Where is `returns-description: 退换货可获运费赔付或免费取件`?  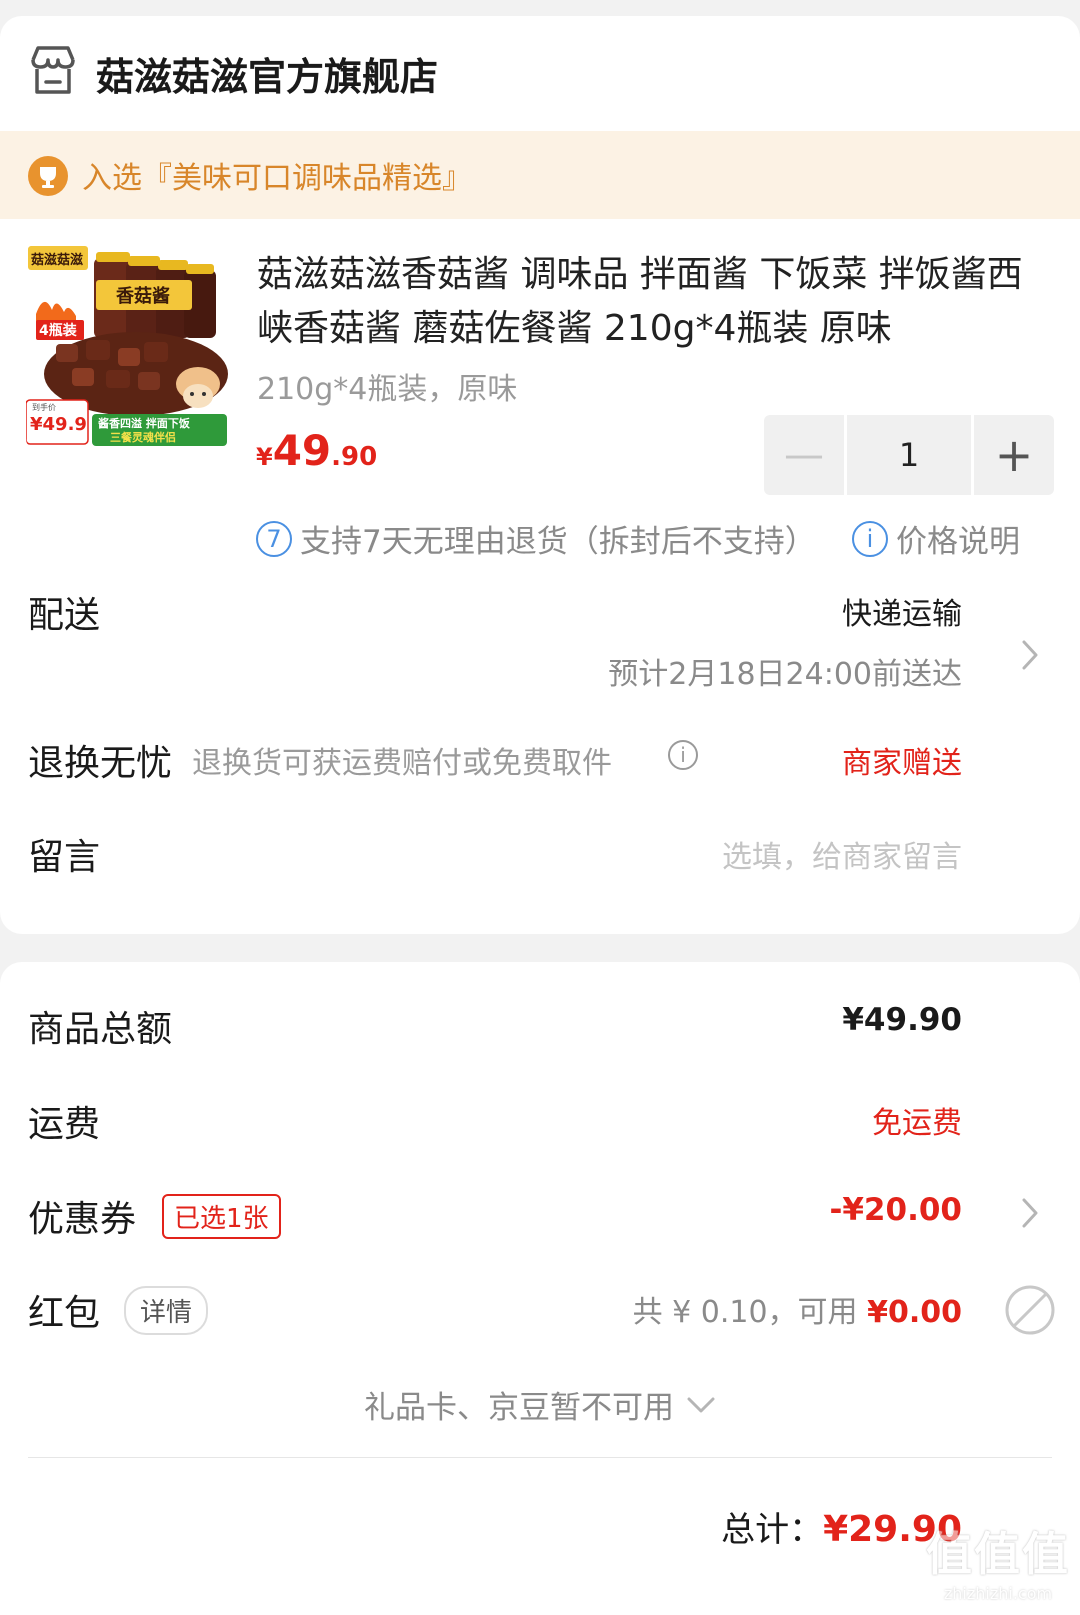 returns-description: 退换货可获运费赔付或免费取件 is located at coordinates (402, 763).